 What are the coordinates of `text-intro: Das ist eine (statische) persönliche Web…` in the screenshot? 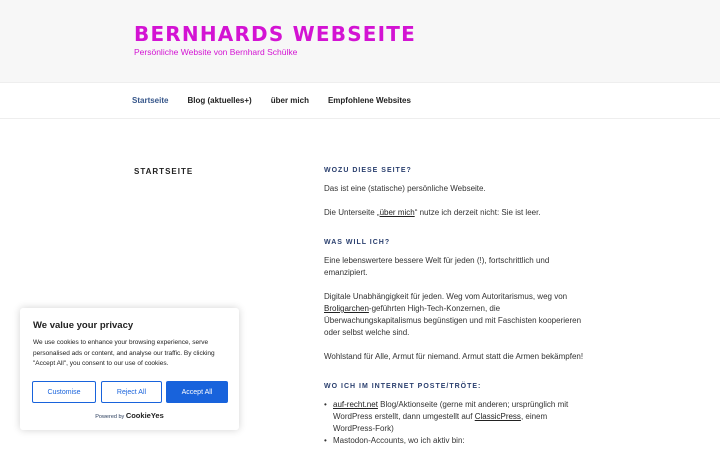 It's located at (405, 188).